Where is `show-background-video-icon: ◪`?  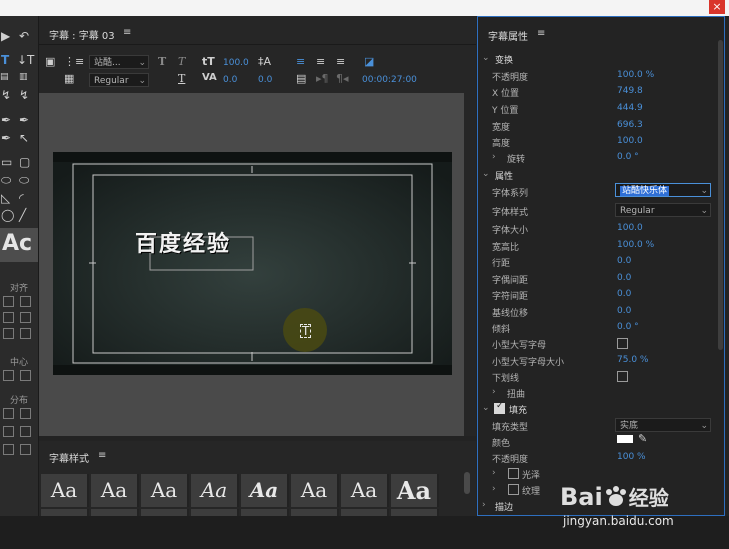
show-background-video-icon: ◪ is located at coordinates (369, 61).